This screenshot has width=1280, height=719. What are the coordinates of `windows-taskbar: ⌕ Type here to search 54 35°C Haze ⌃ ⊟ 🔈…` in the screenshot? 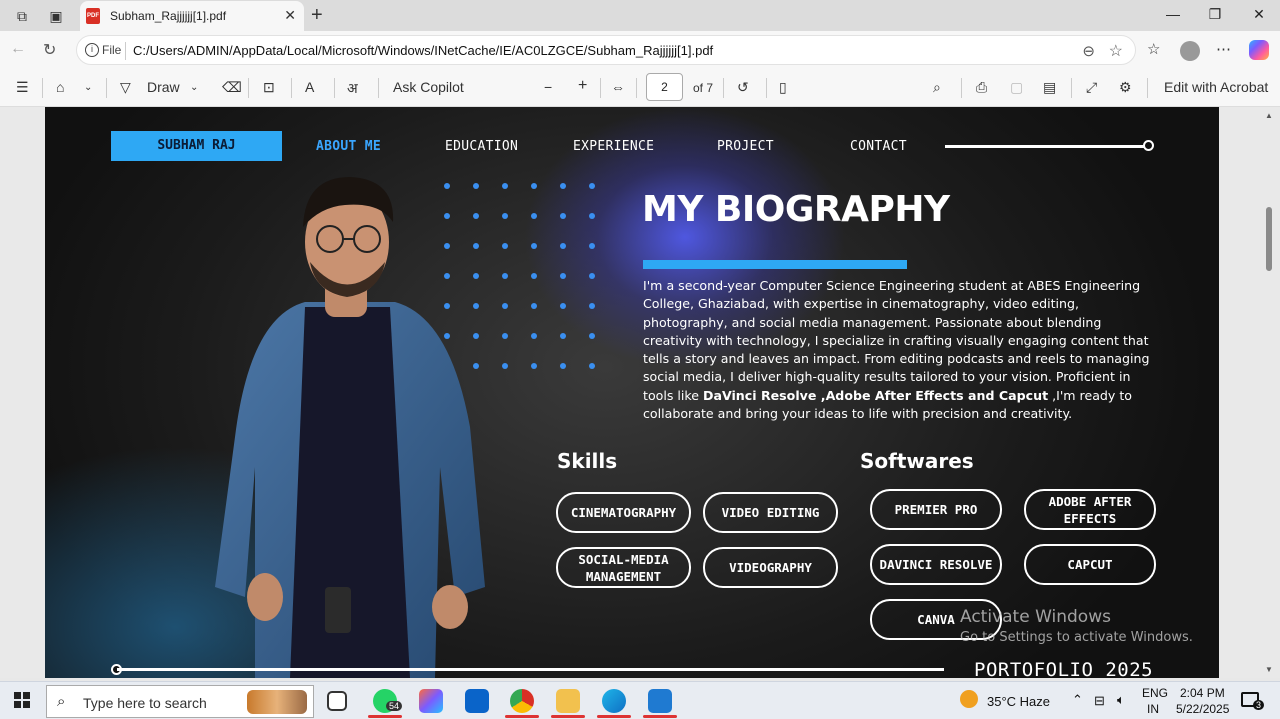 It's located at (640, 700).